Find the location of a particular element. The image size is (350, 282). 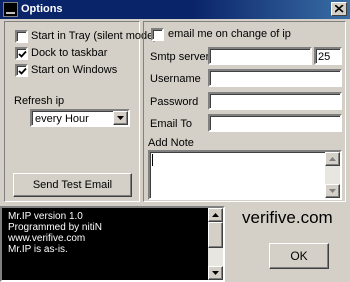

close-button is located at coordinates (339, 9).